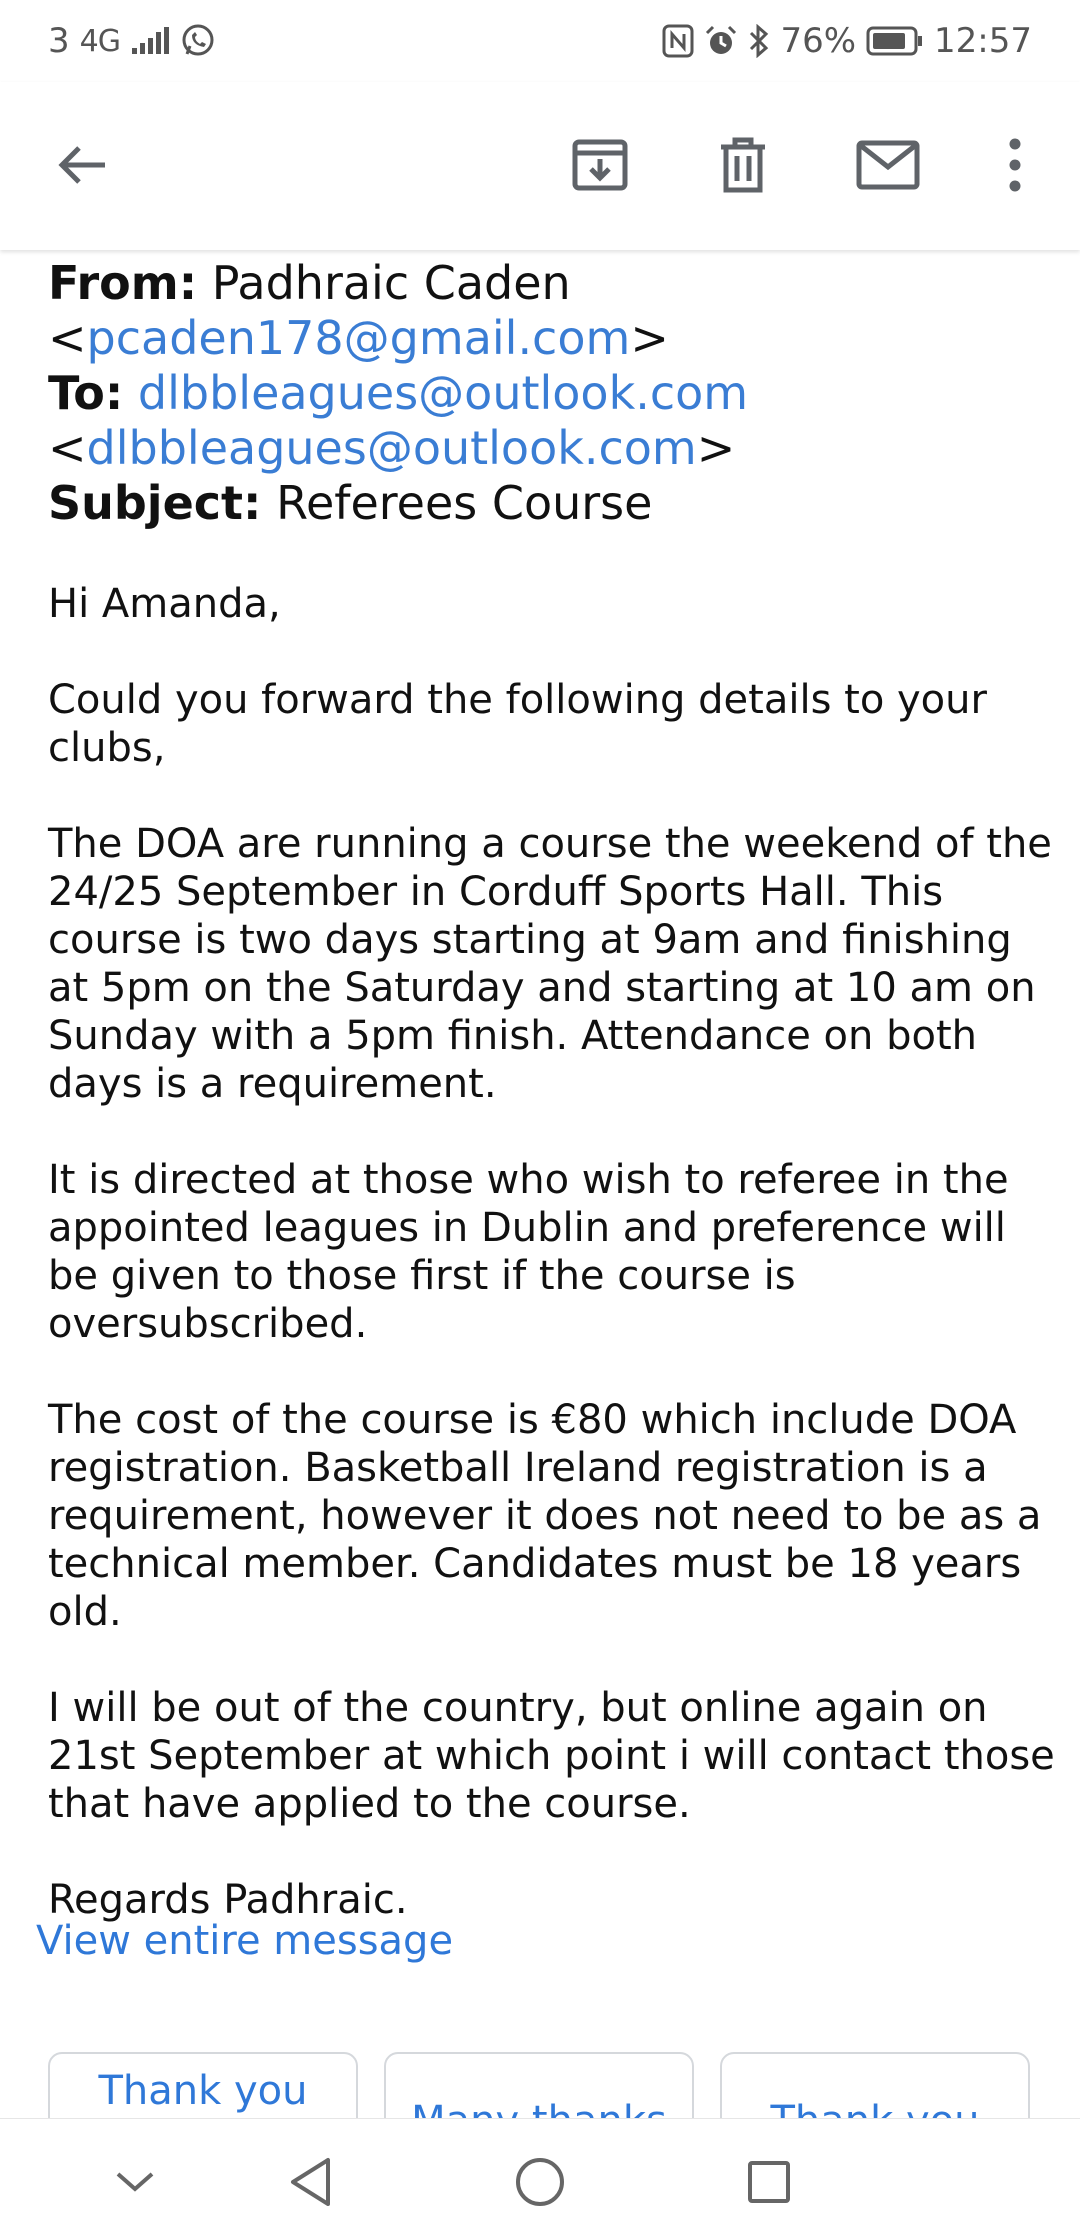  I want to click on sim-indicator: 3, so click(59, 41).